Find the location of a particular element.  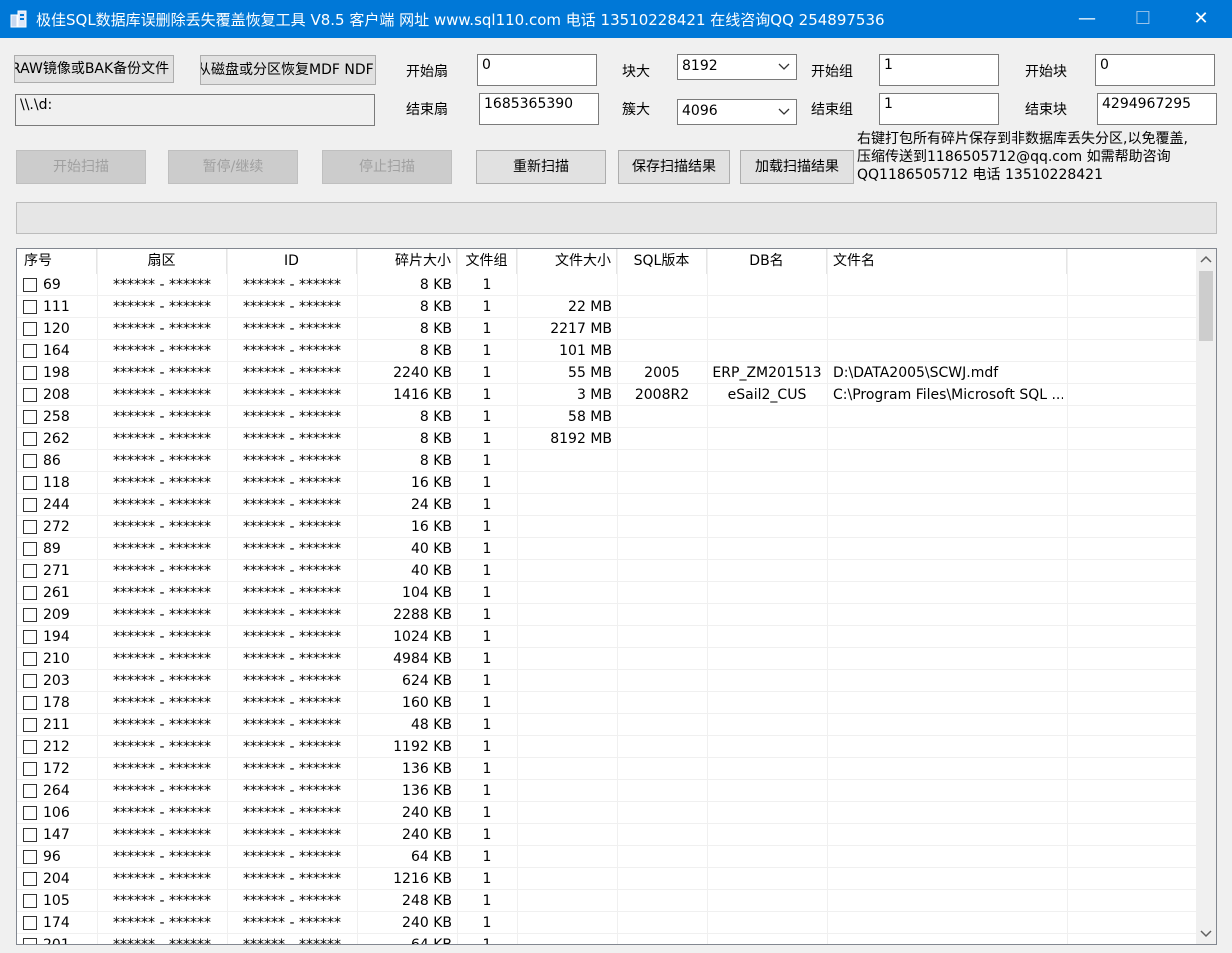

table-row: 86 ****** - ****** ****** - ****** 8 KB 1 is located at coordinates (607, 461).